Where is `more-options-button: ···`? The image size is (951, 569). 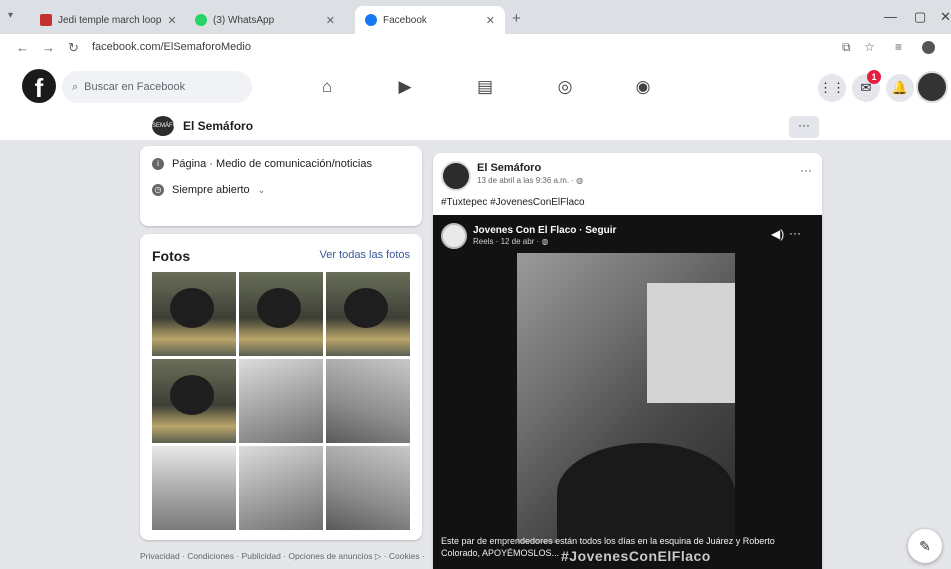 more-options-button: ··· is located at coordinates (804, 127).